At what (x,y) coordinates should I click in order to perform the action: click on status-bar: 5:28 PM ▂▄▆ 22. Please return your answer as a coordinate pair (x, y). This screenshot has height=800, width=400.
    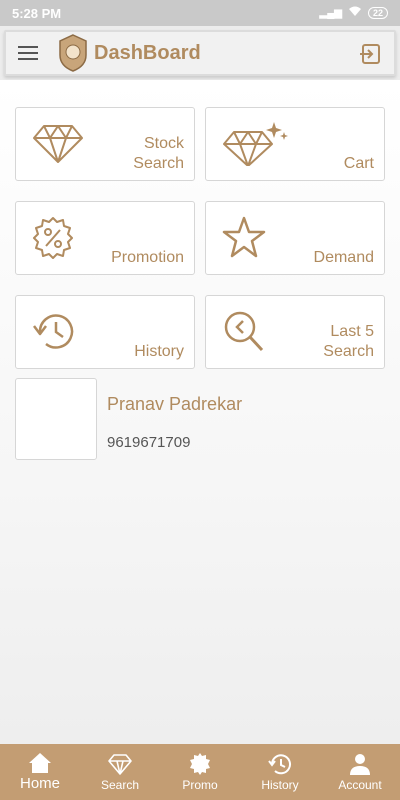
    Looking at the image, I should click on (200, 13).